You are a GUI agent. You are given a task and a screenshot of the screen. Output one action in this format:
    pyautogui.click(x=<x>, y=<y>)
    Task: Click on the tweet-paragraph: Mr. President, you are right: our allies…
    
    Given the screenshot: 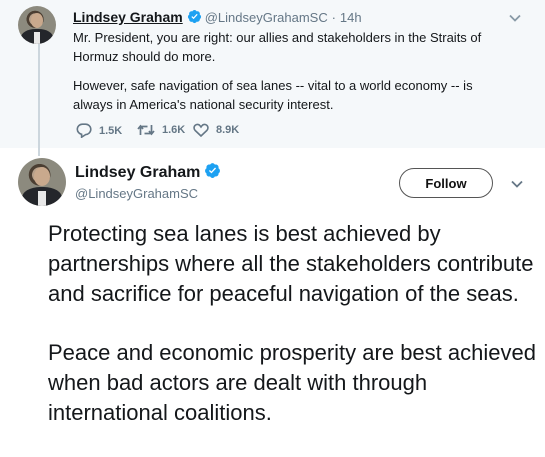 What is the action you would take?
    pyautogui.click(x=277, y=47)
    